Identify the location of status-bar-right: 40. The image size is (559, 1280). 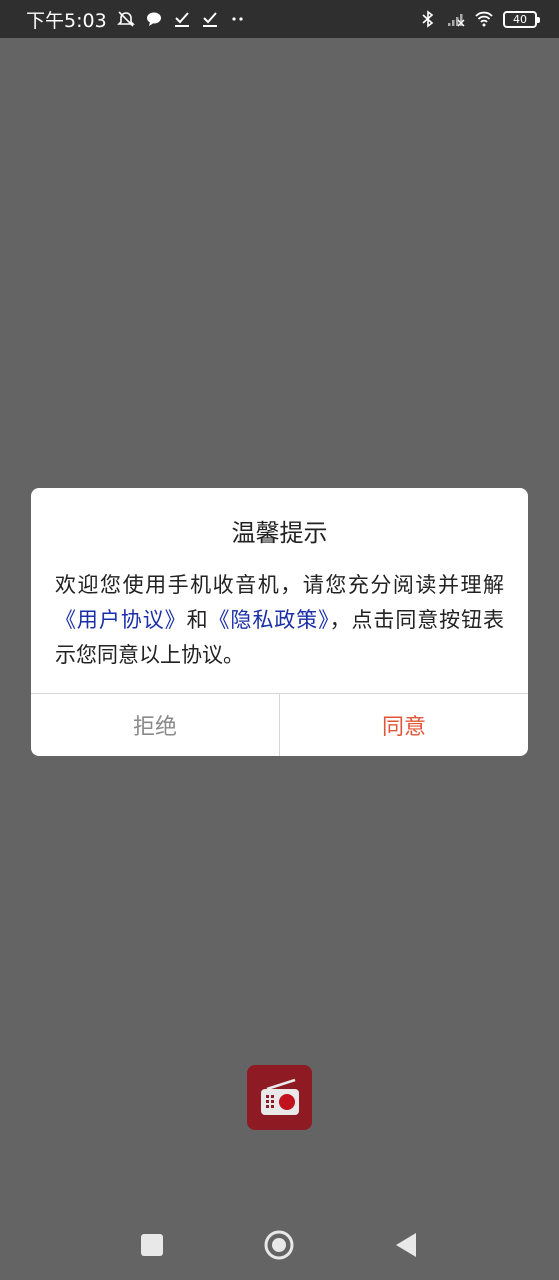
(479, 19).